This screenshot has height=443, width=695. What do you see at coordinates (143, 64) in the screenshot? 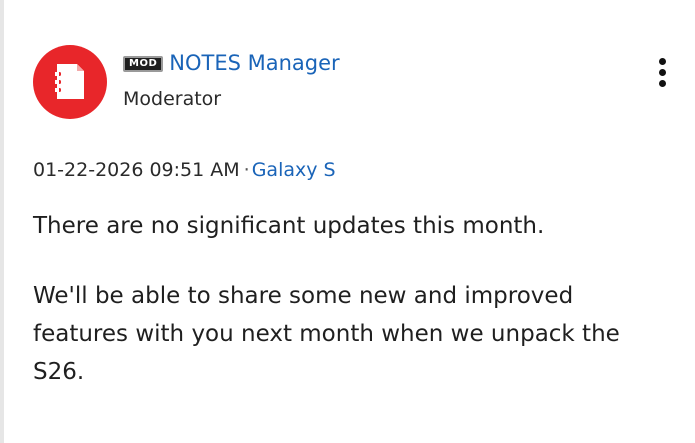
I see `mod-badge: MOD` at bounding box center [143, 64].